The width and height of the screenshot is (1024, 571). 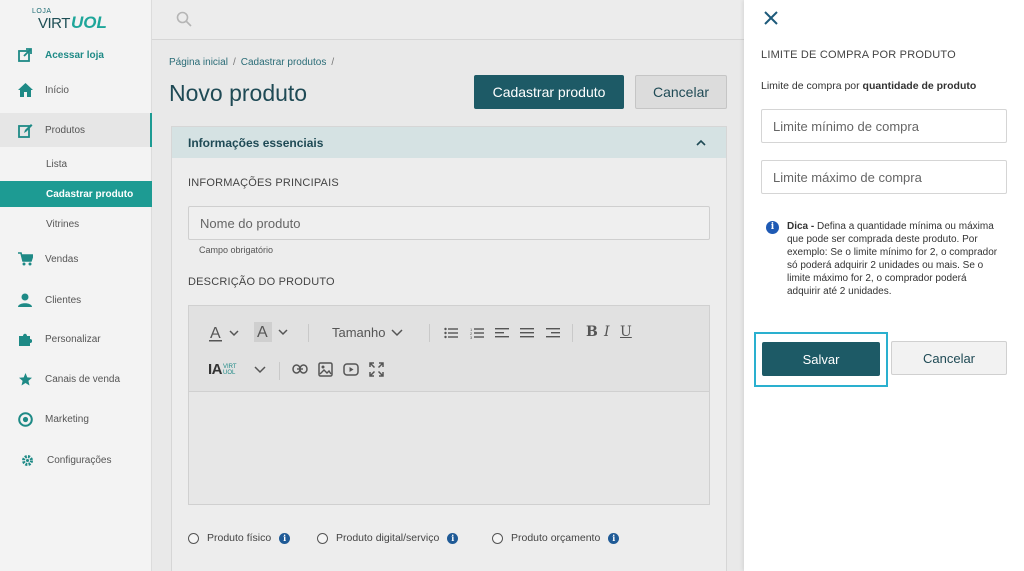 What do you see at coordinates (256, 143) in the screenshot?
I see `card-title: Informações essenciais` at bounding box center [256, 143].